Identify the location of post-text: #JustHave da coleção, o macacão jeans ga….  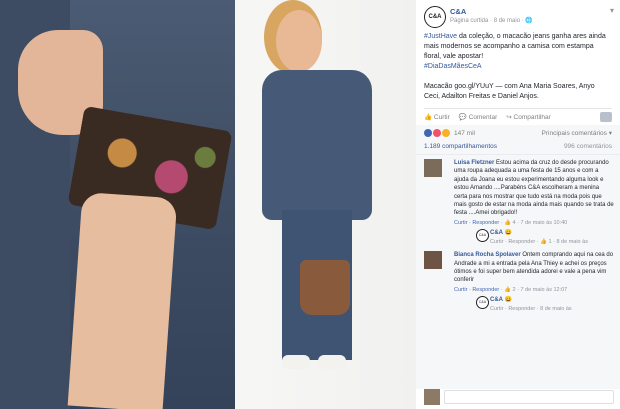
(518, 66).